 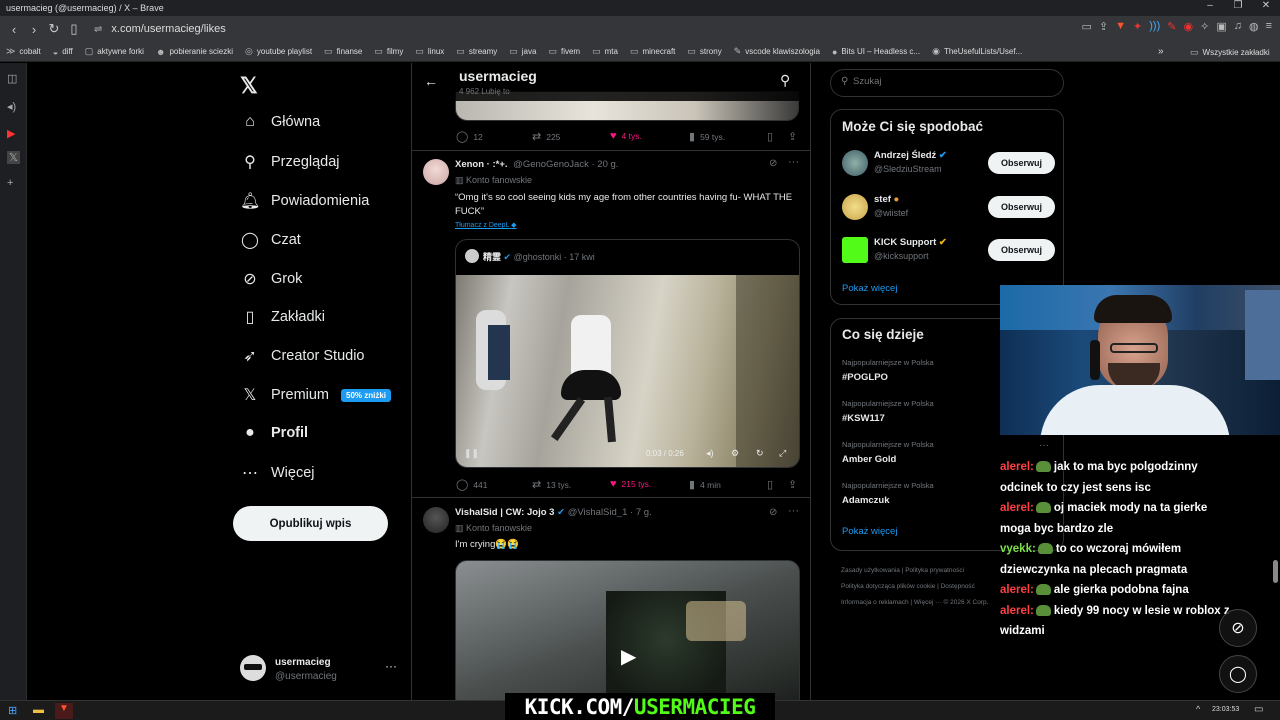 I want to click on bookmark-item: ◎ youtube playlist, so click(x=278, y=51).